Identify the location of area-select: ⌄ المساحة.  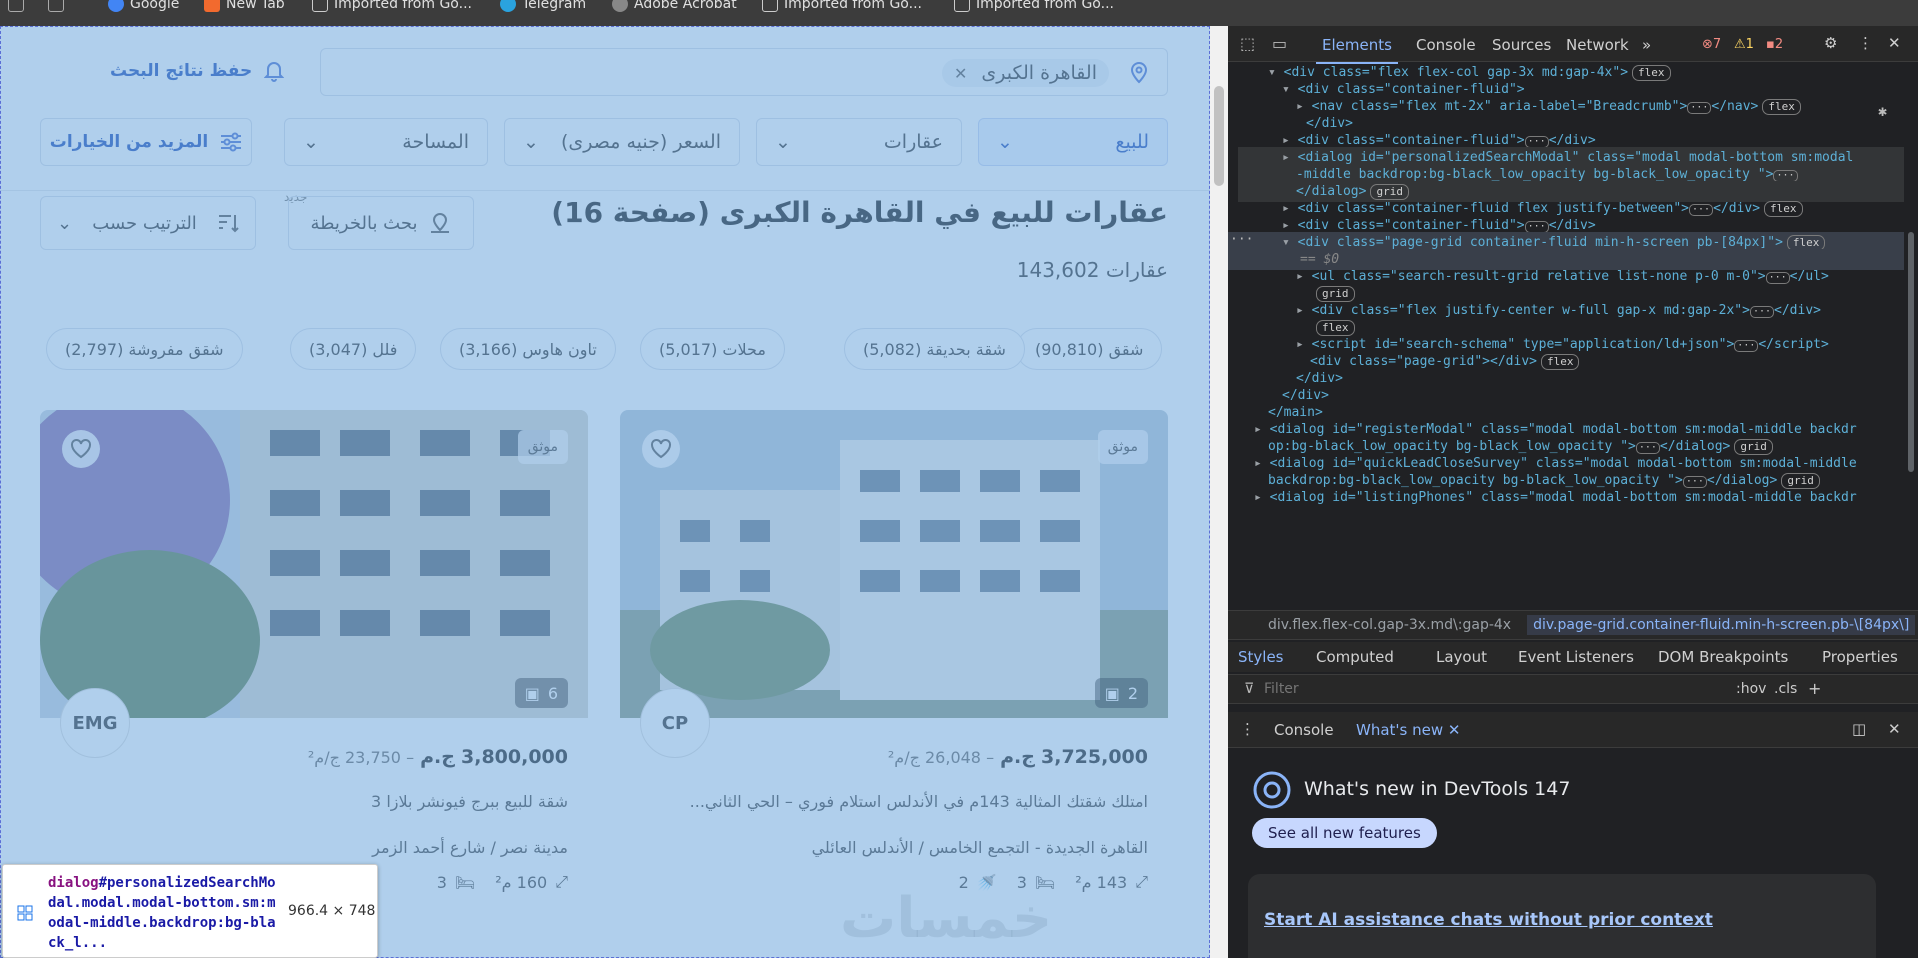
(386, 142).